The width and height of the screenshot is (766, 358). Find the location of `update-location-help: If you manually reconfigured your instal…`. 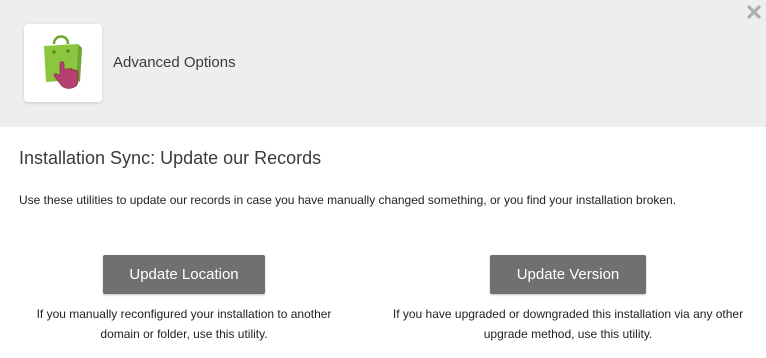

update-location-help: If you manually reconfigured your instal… is located at coordinates (184, 324).